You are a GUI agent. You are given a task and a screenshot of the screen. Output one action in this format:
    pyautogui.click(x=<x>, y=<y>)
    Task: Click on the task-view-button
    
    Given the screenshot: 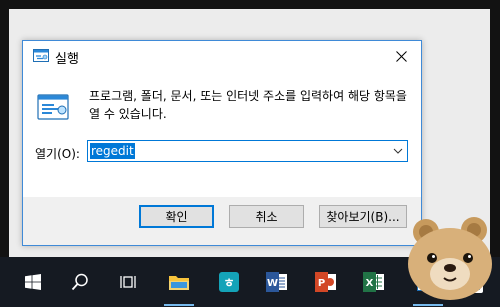 What is the action you would take?
    pyautogui.click(x=128, y=282)
    